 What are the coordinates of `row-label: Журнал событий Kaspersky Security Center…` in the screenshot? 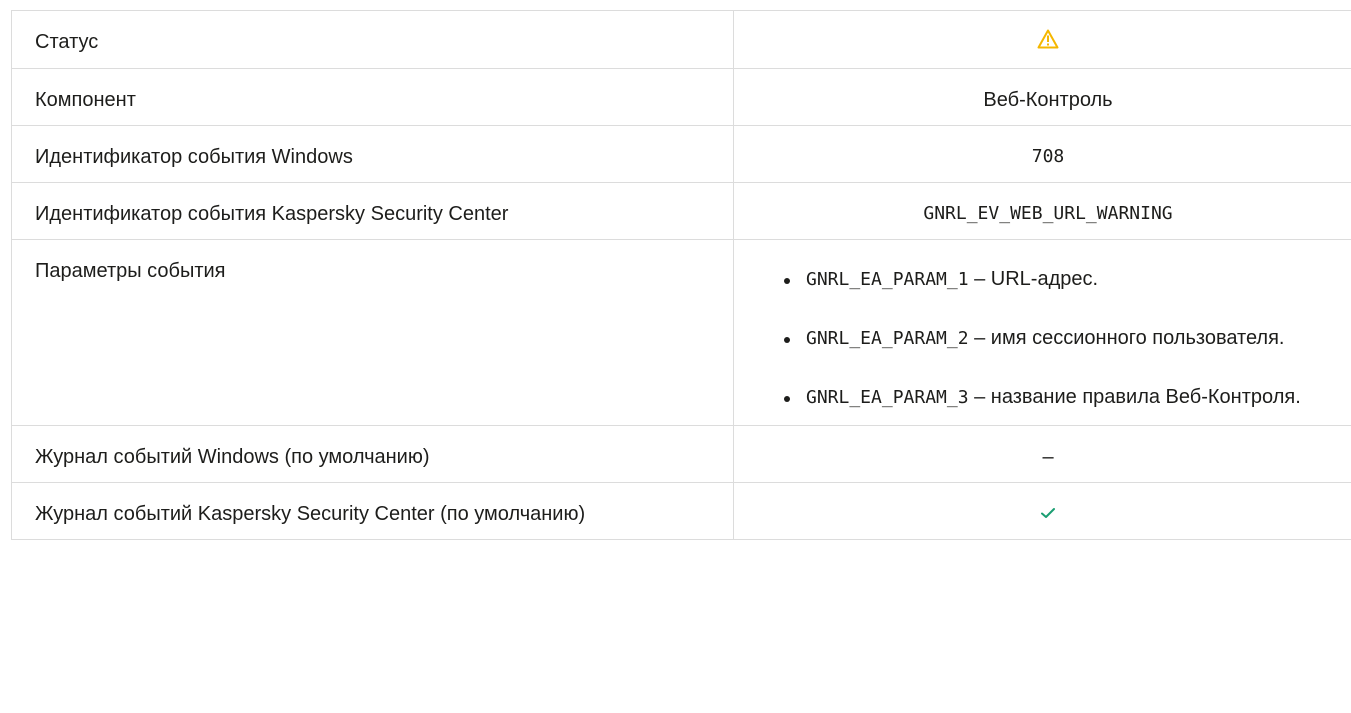 It's located at (372, 511).